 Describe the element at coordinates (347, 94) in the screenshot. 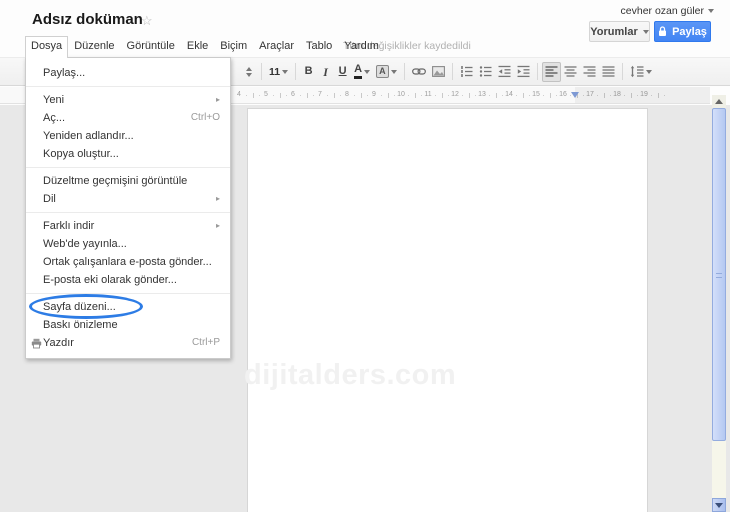

I see `ruler-number: 8` at that location.